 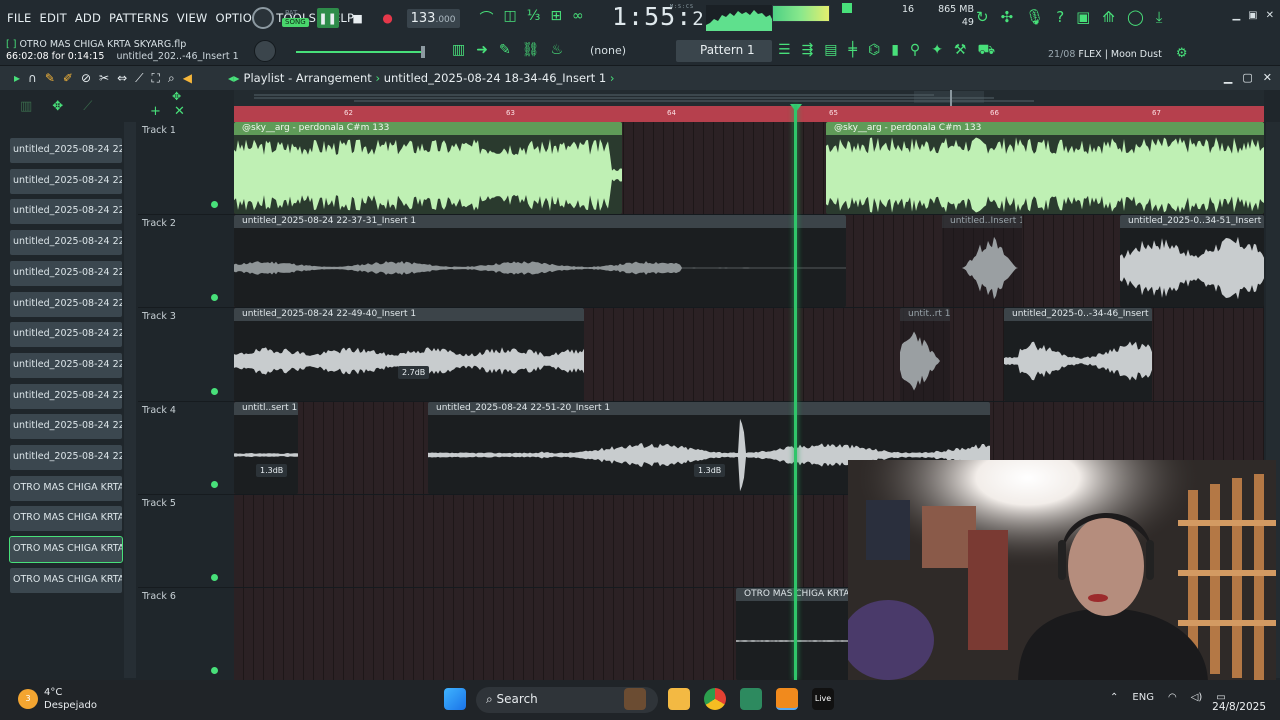 I want to click on snap-selector: (none), so click(x=608, y=50).